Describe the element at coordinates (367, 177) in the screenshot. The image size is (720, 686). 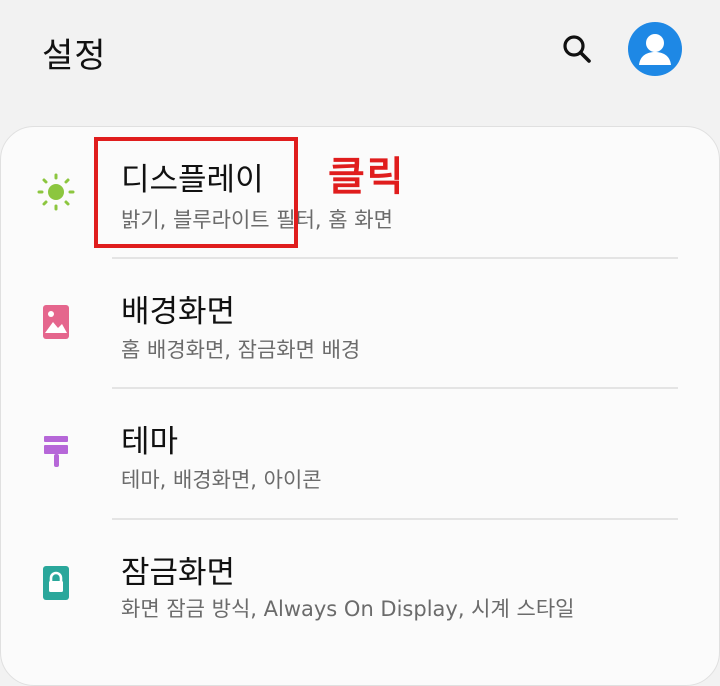
I see `click-annotation-label: 클릭` at that location.